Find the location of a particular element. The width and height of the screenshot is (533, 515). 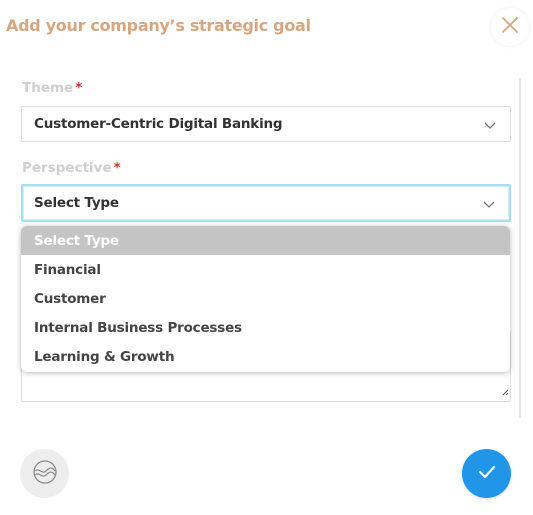

perspective-label: Perspective * is located at coordinates (71, 168).